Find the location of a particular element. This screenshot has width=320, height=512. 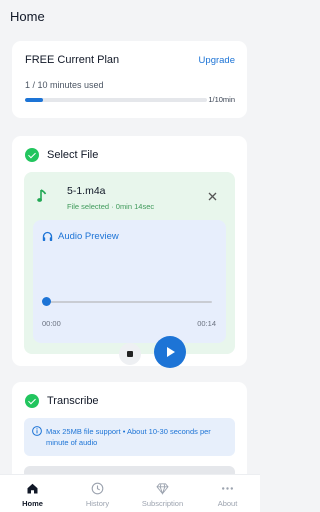

music-note-icon is located at coordinates (42, 195).